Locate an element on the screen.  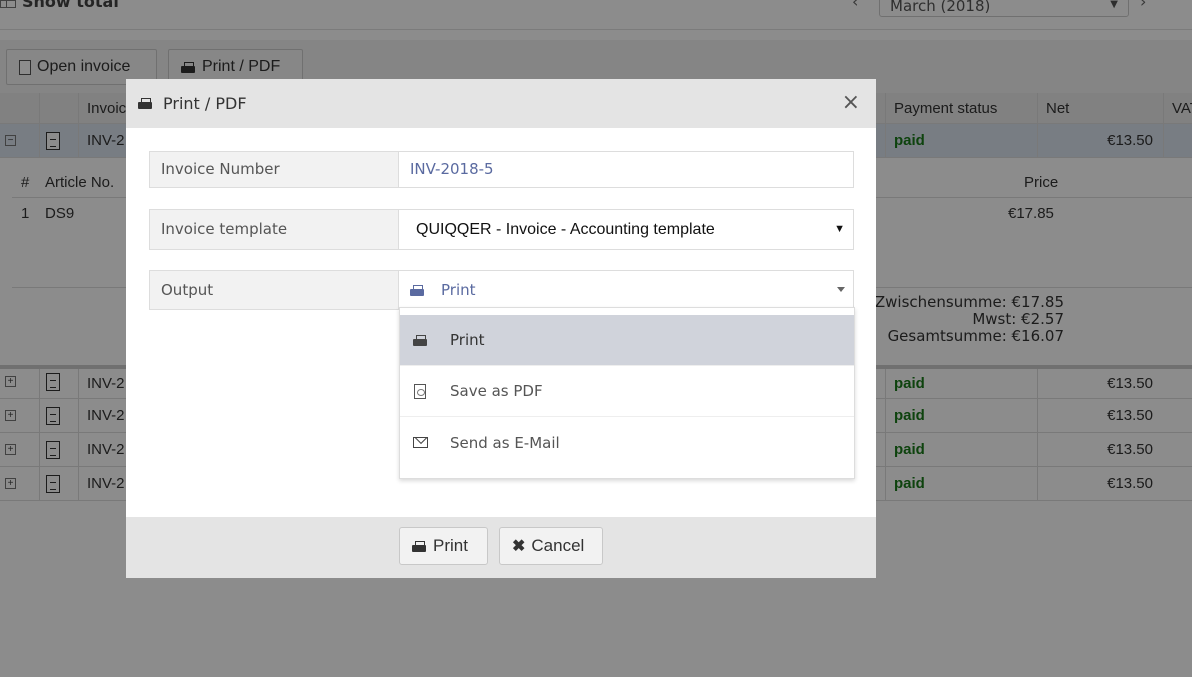
option-print: Print is located at coordinates (627, 340).